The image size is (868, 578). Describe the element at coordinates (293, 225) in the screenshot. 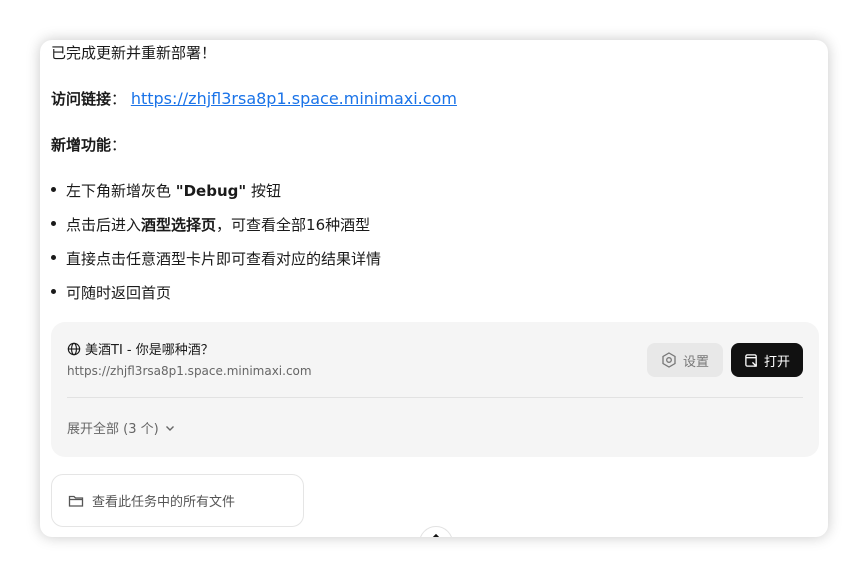

I see `bullet-text: ，可查看全部16种酒型` at that location.